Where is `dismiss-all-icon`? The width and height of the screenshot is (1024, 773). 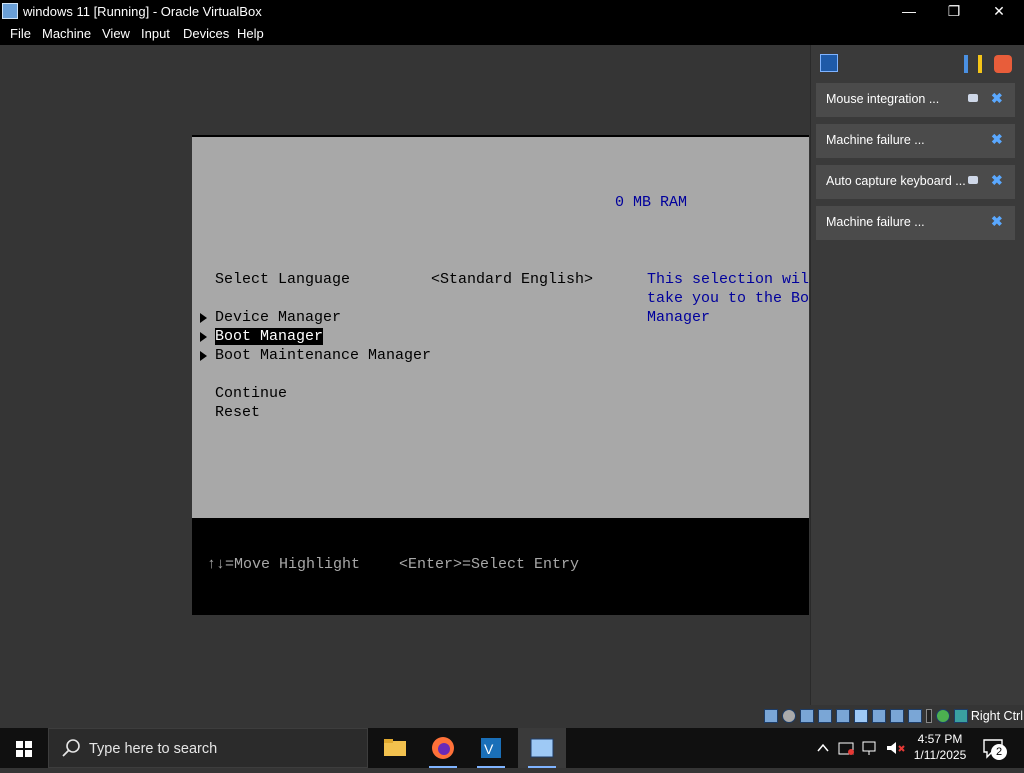
dismiss-all-icon is located at coordinates (1003, 64).